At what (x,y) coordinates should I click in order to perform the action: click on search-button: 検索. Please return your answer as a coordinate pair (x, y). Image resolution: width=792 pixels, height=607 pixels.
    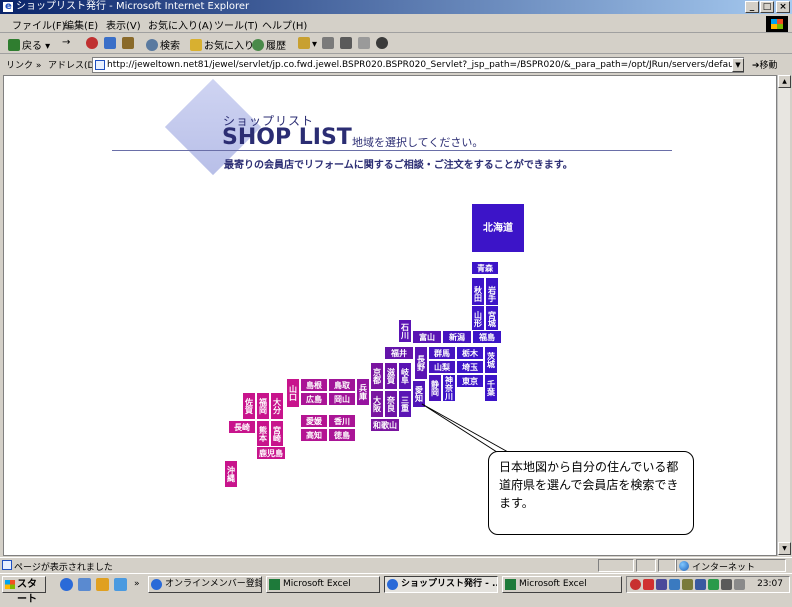
    Looking at the image, I should click on (163, 44).